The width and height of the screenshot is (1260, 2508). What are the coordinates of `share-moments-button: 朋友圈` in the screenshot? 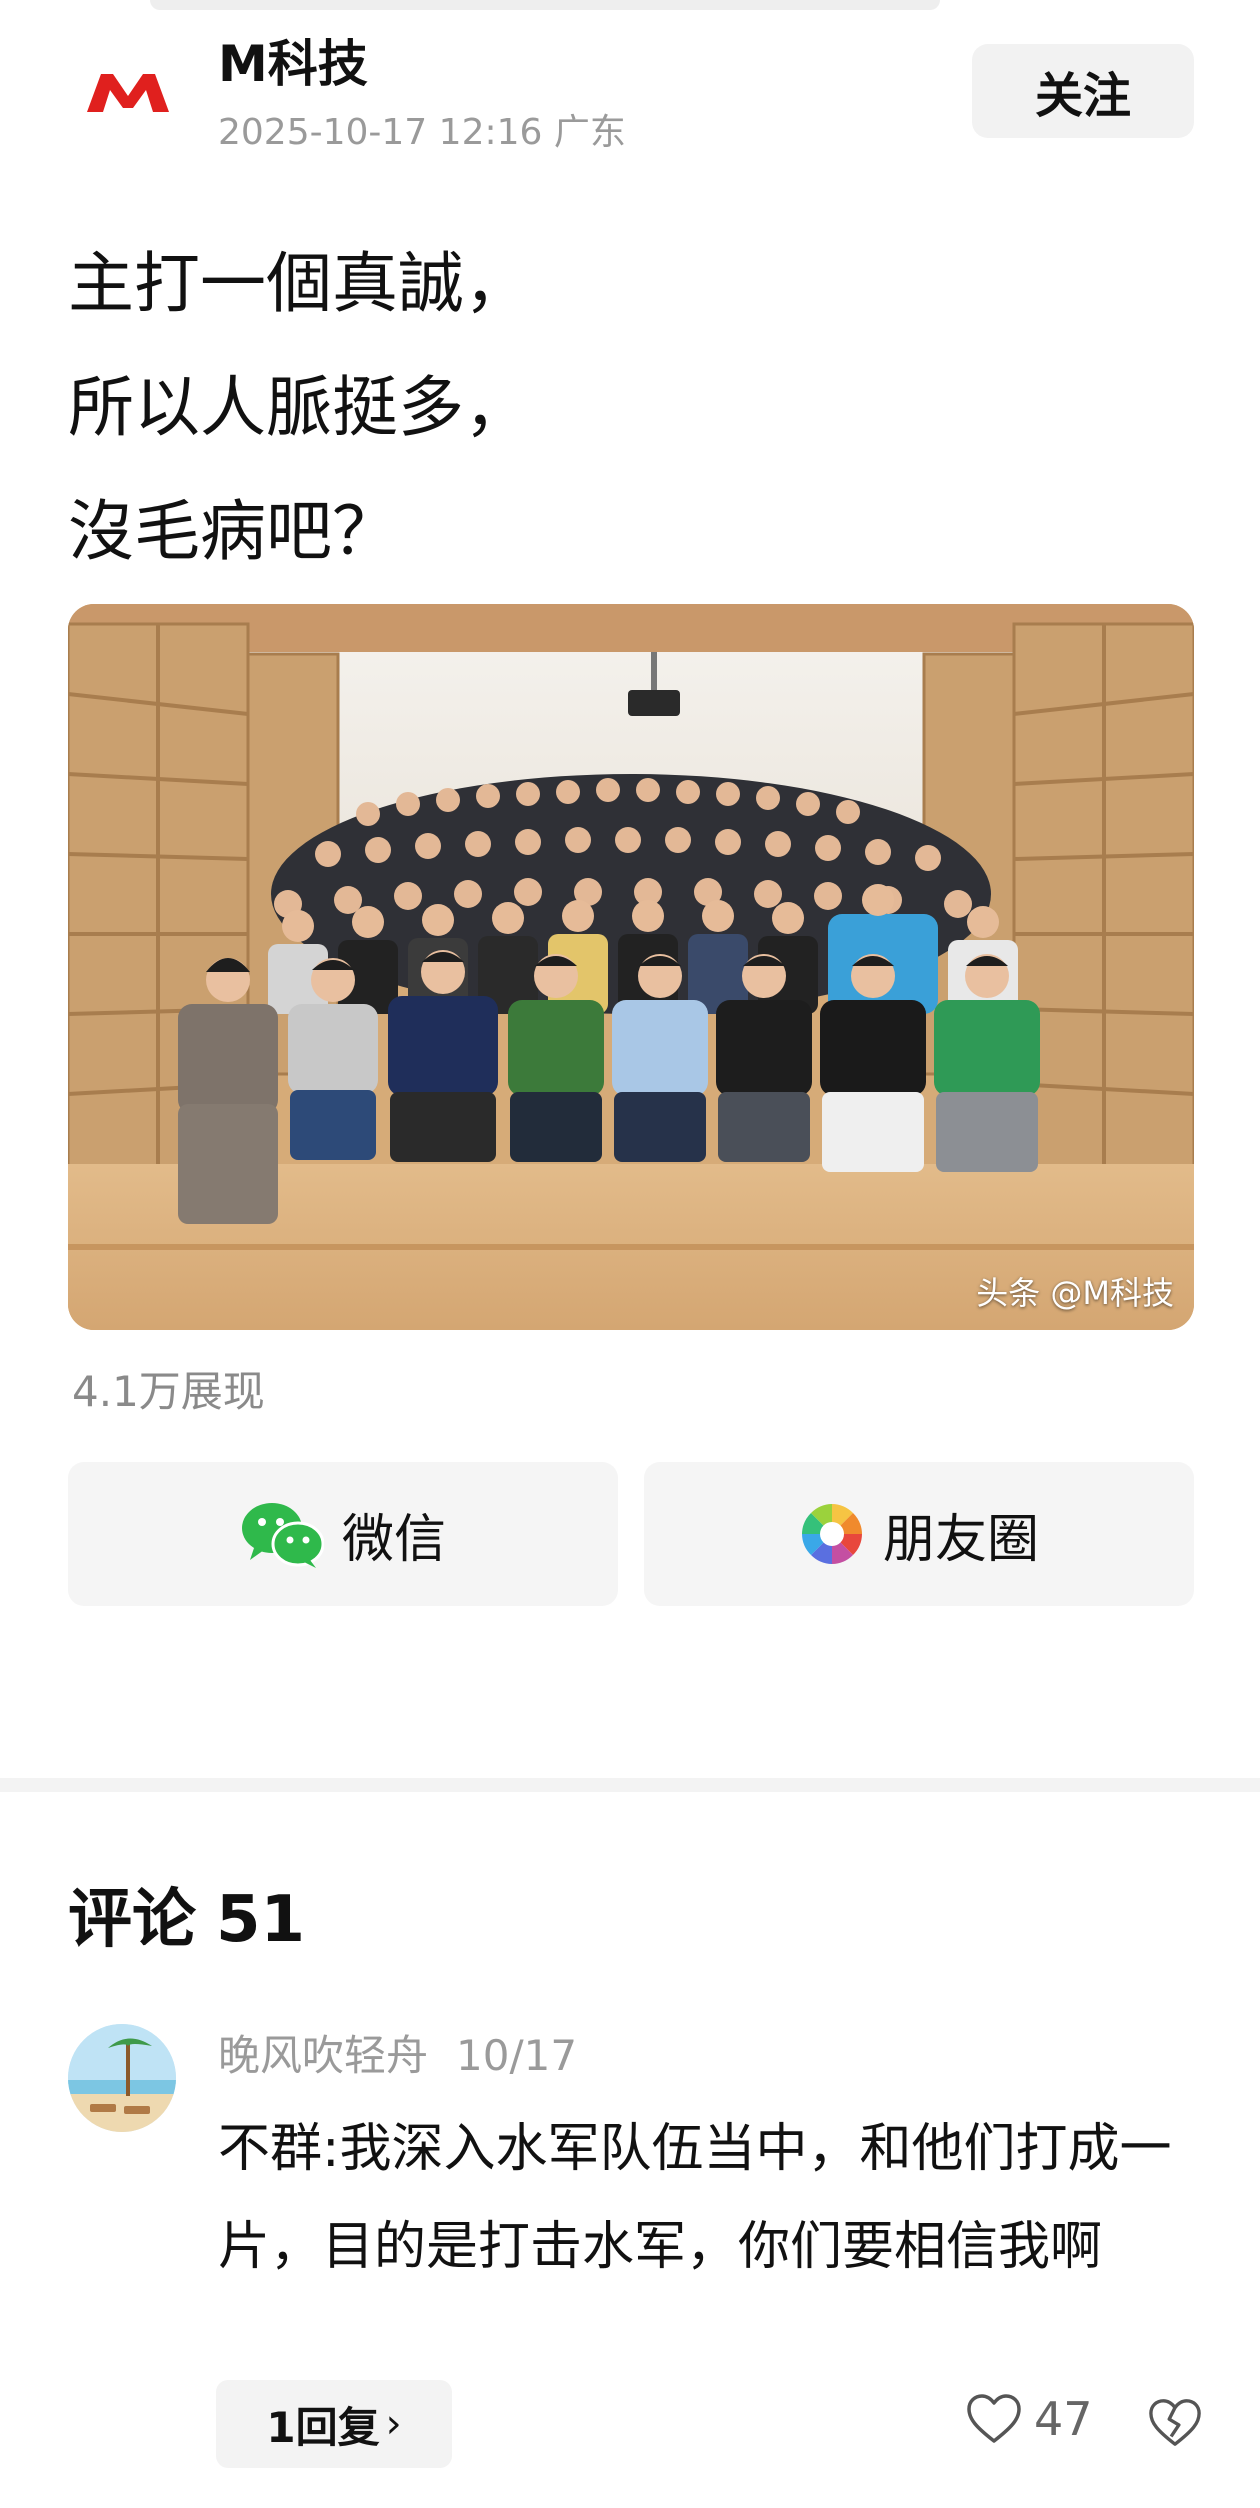 It's located at (919, 1534).